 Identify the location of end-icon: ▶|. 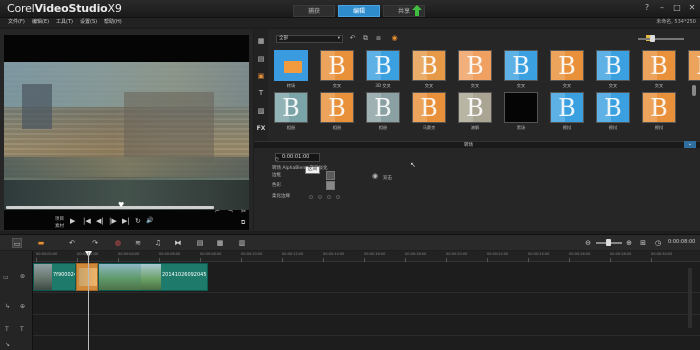
(126, 221).